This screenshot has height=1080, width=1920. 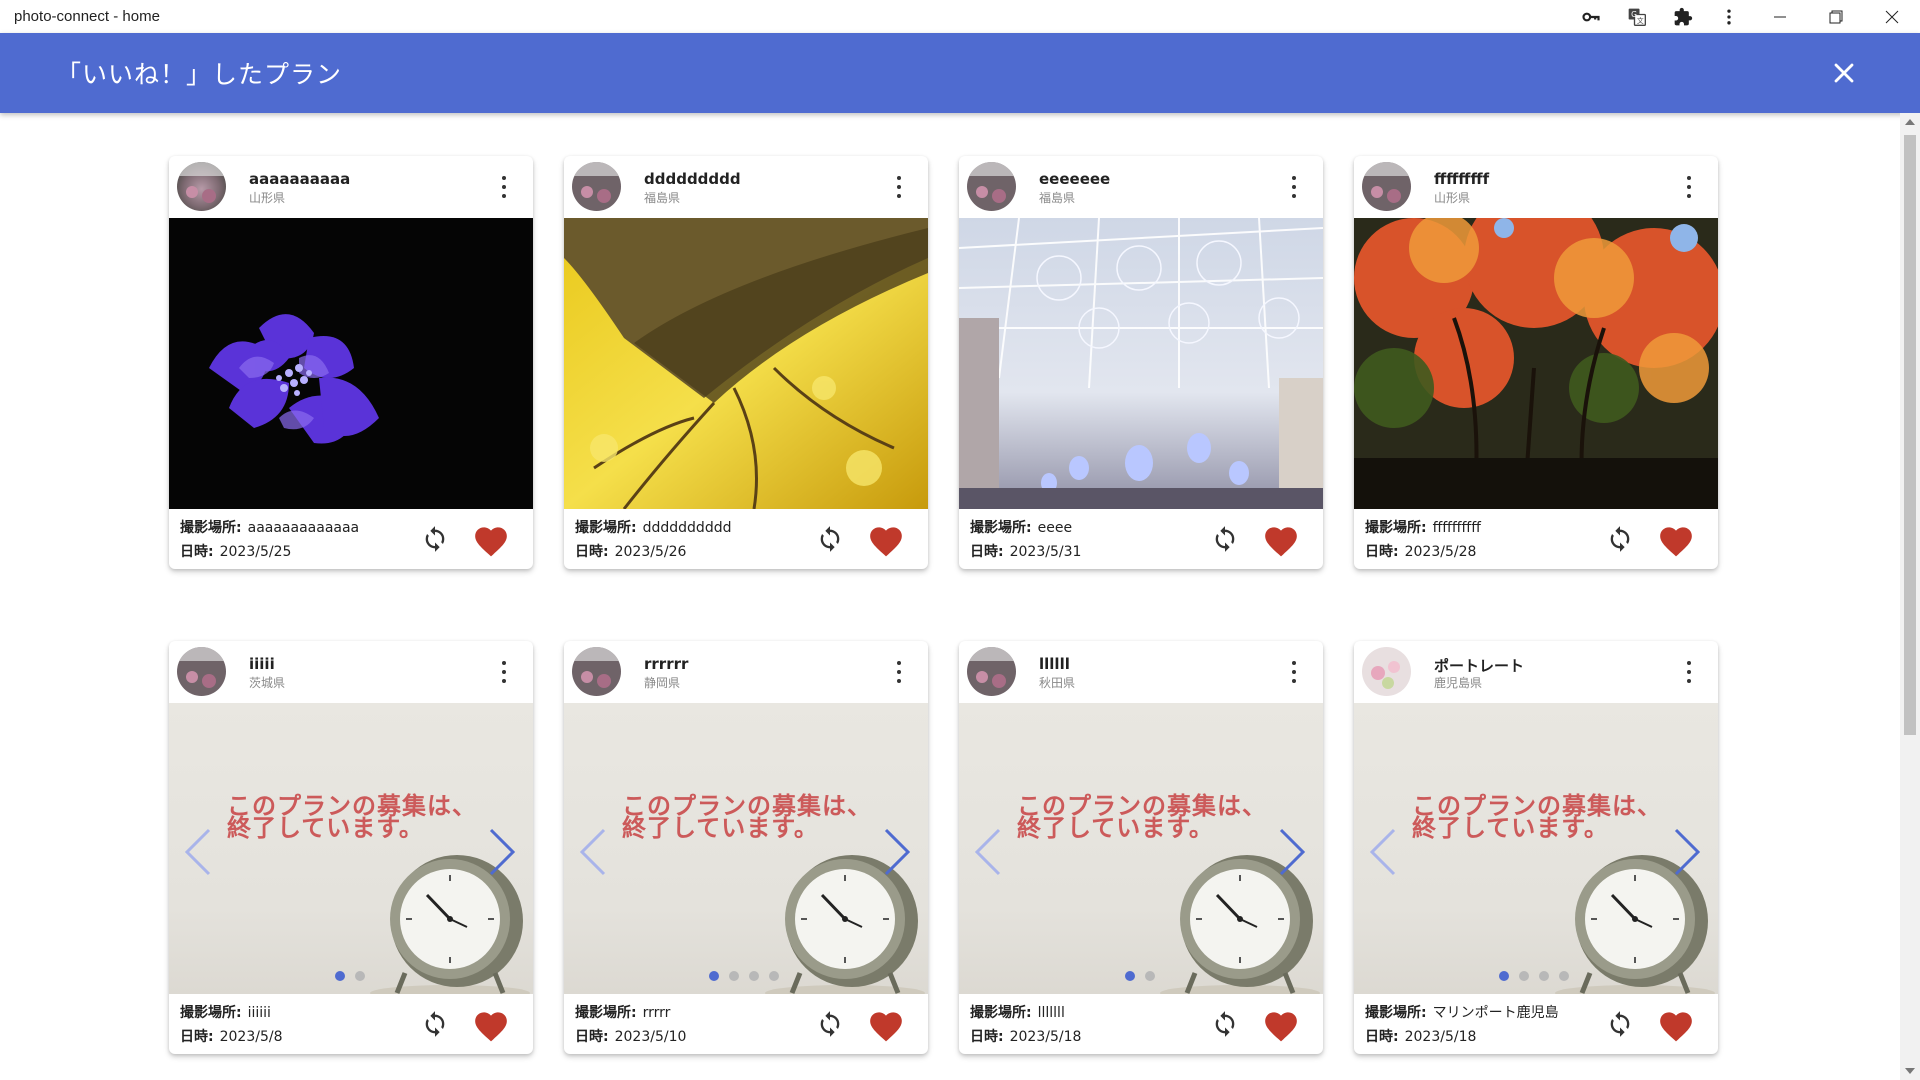 I want to click on minimize-icon, so click(x=1780, y=16).